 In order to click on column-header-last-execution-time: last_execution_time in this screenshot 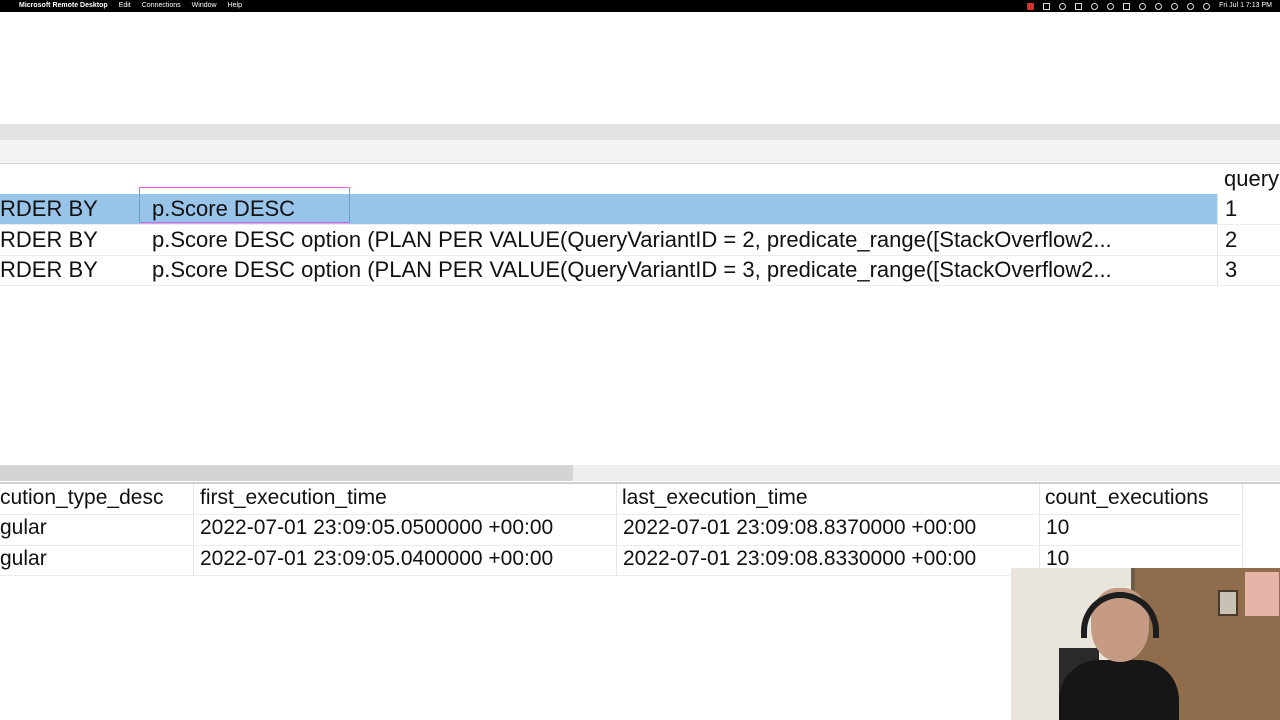, I will do `click(715, 498)`.